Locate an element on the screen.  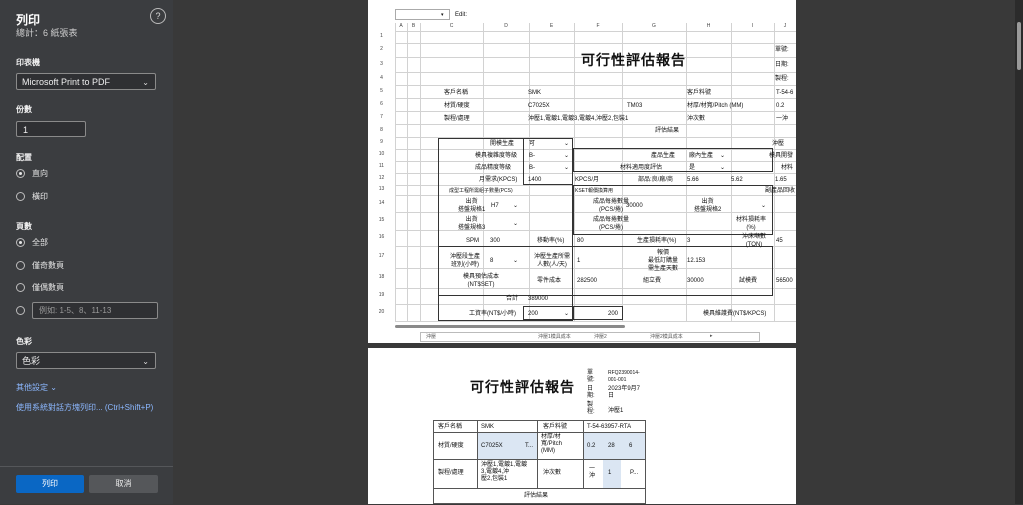
row-number: 8 is located at coordinates (381, 129).